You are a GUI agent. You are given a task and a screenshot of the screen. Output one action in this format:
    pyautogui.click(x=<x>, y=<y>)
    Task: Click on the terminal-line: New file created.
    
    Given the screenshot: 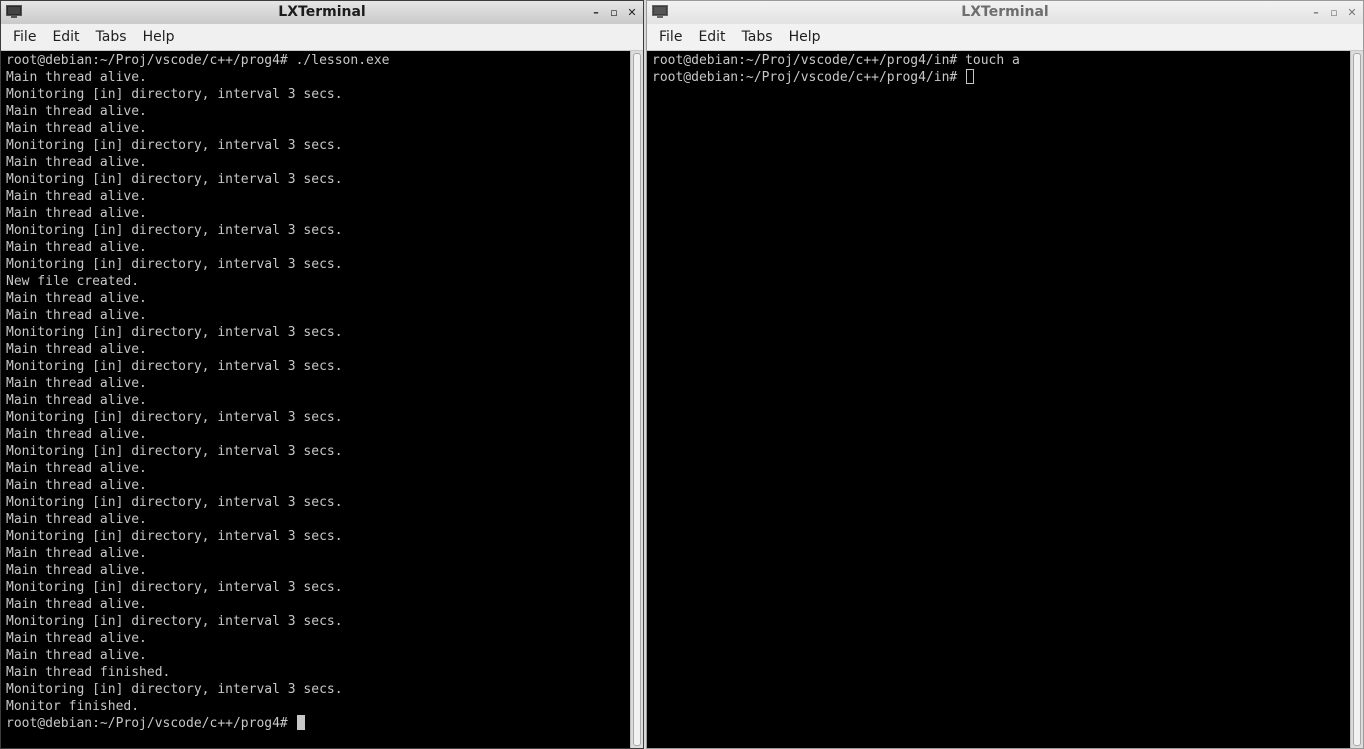 What is the action you would take?
    pyautogui.click(x=73, y=281)
    